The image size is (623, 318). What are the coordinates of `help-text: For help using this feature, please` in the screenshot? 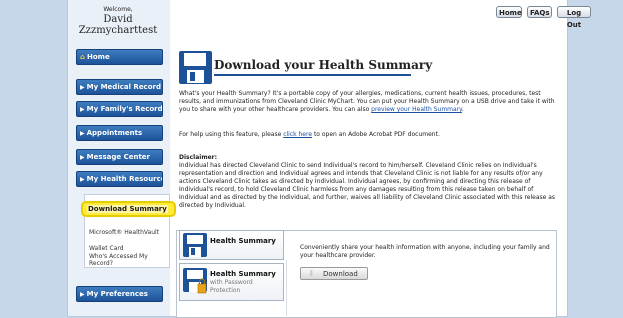 It's located at (231, 134).